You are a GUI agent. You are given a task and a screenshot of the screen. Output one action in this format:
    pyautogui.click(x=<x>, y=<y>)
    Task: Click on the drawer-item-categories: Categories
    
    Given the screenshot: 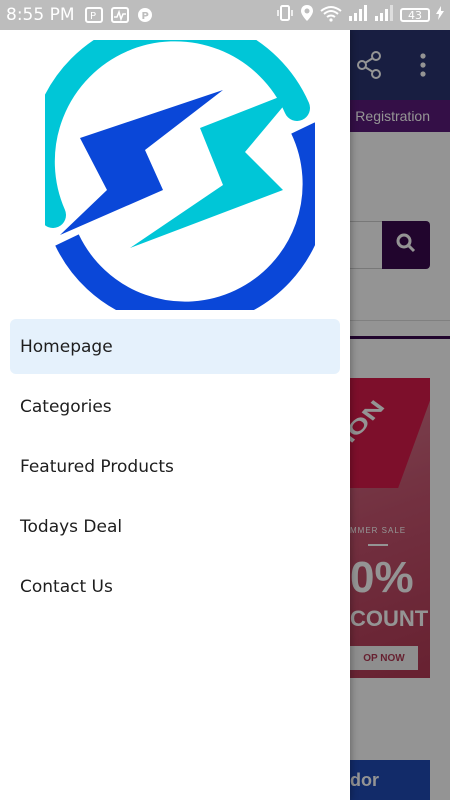 What is the action you would take?
    pyautogui.click(x=175, y=406)
    